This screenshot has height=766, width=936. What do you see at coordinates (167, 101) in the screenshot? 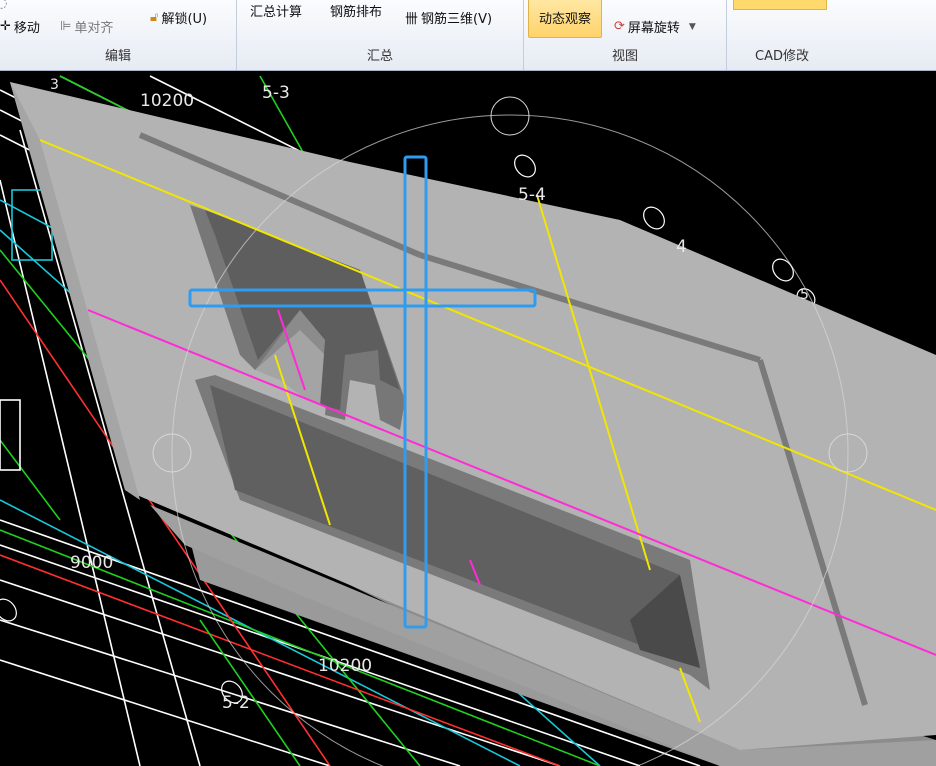
I see `dimension-top: 10200` at bounding box center [167, 101].